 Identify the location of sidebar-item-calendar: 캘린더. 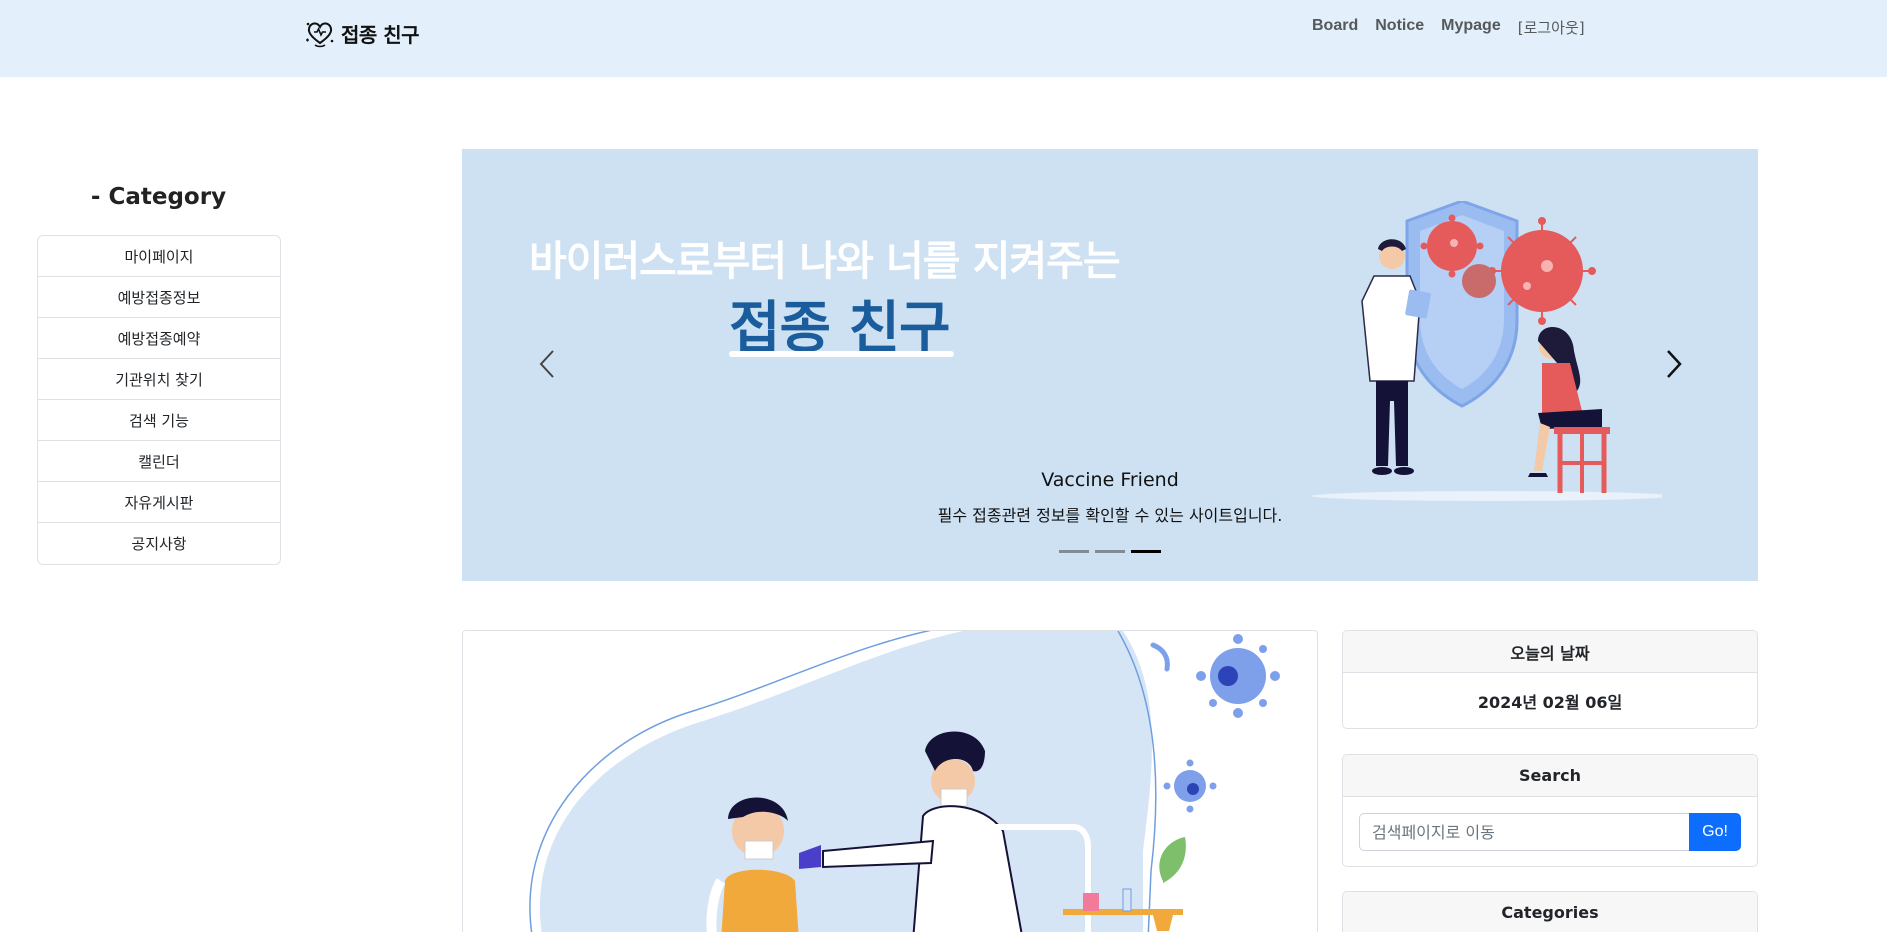
(159, 461).